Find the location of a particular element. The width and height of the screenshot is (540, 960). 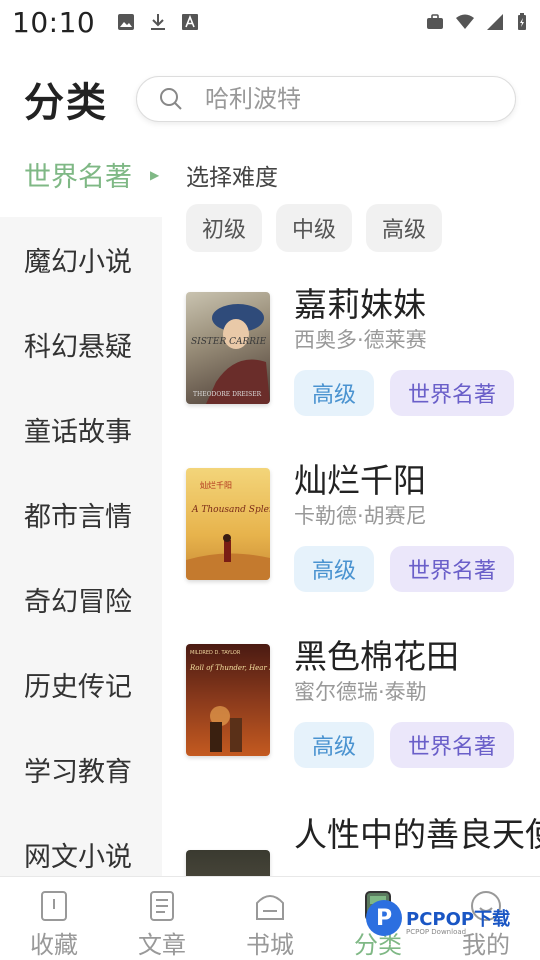

book-cover-author: MILDRED D. TAYLOR is located at coordinates (215, 653).